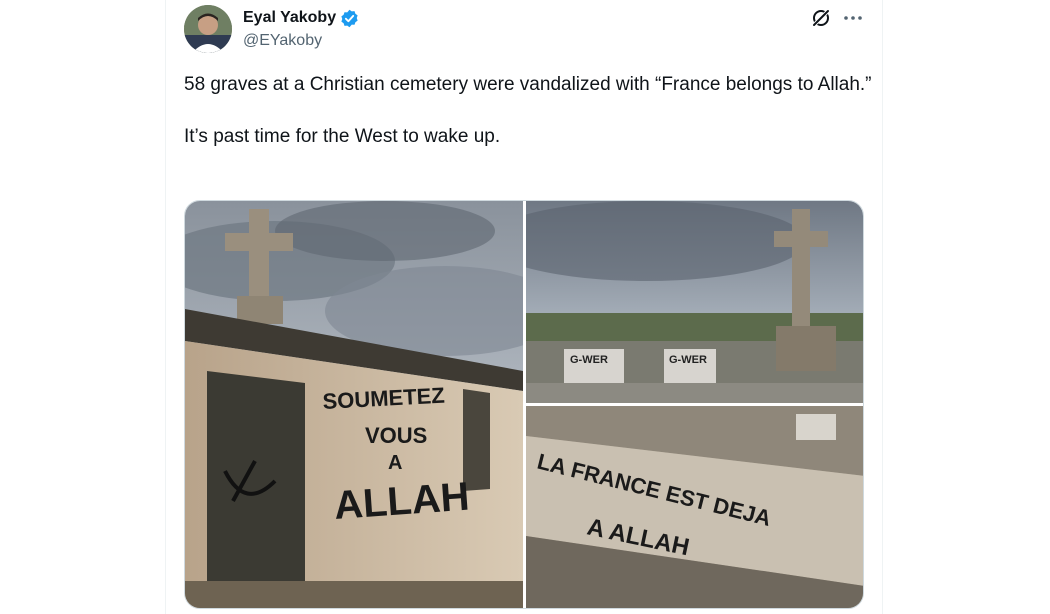 The height and width of the screenshot is (614, 1050). I want to click on author-handle: @EYakoby, so click(282, 41).